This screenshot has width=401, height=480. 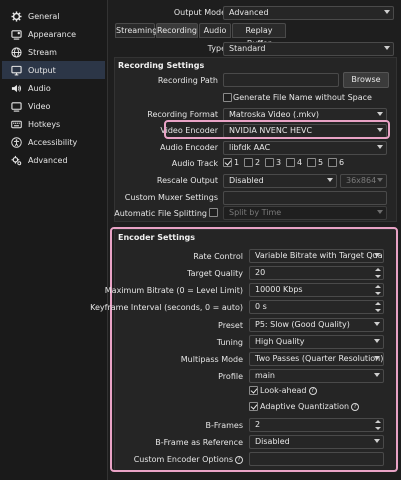 What do you see at coordinates (316, 256) in the screenshot?
I see `rate-control-select: Variable Bitrate with Target Quality` at bounding box center [316, 256].